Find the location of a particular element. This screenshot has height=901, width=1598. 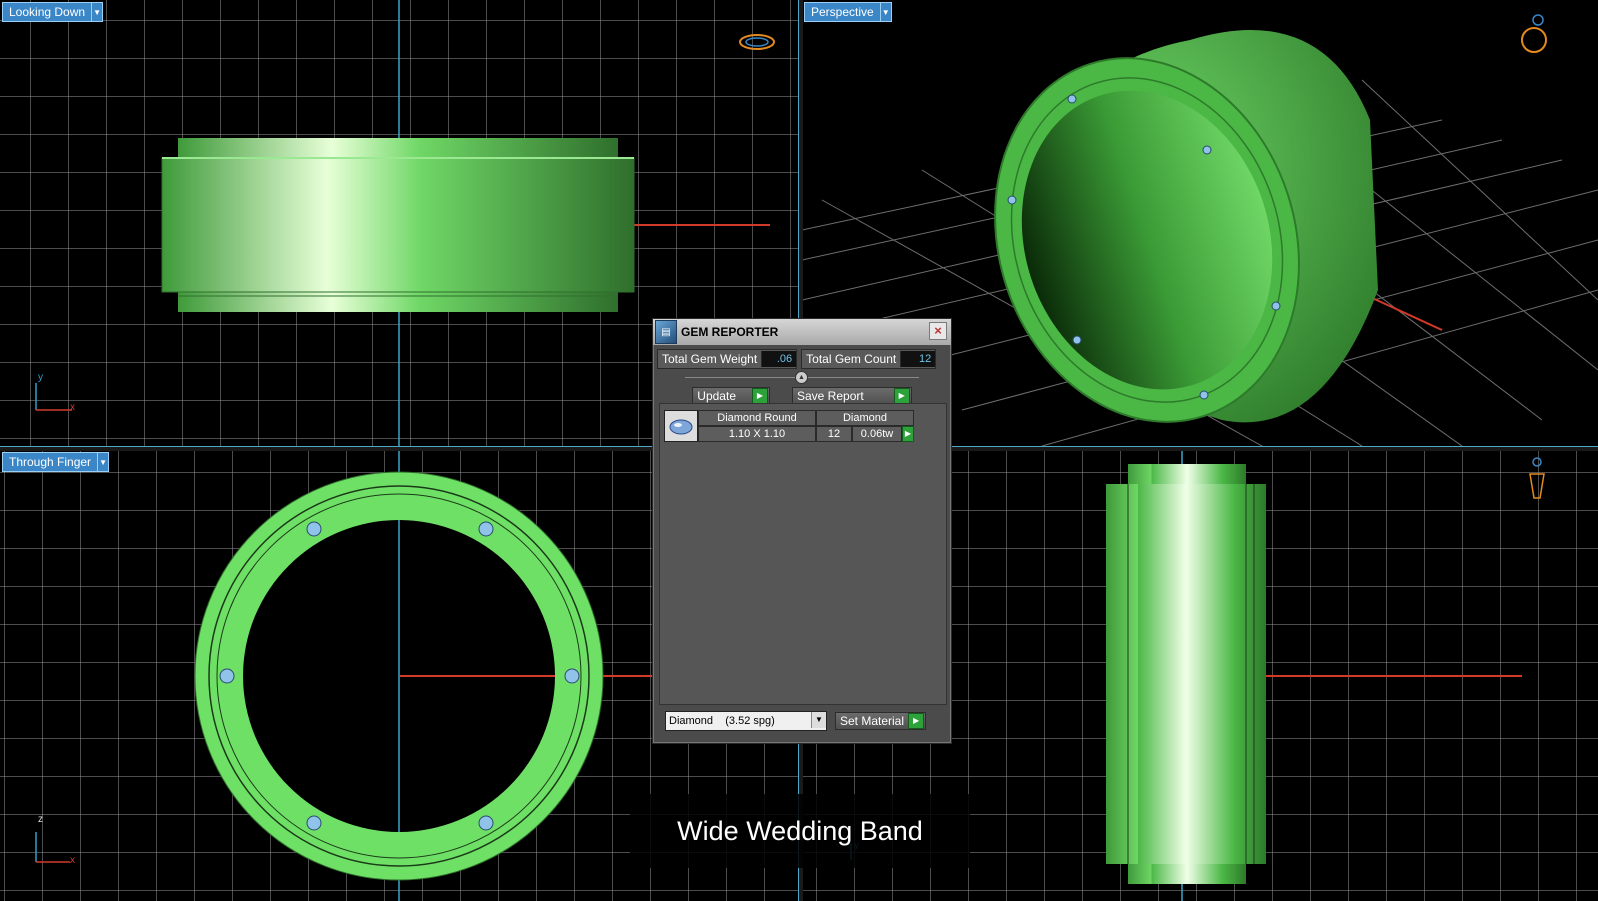

viewport-label-text: Through Finger is located at coordinates (50, 462).